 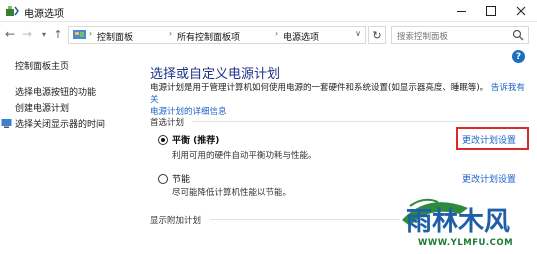 What do you see at coordinates (60, 123) in the screenshot?
I see `sidebar-item-display-off-time: 选择关闭显示器的时间` at bounding box center [60, 123].